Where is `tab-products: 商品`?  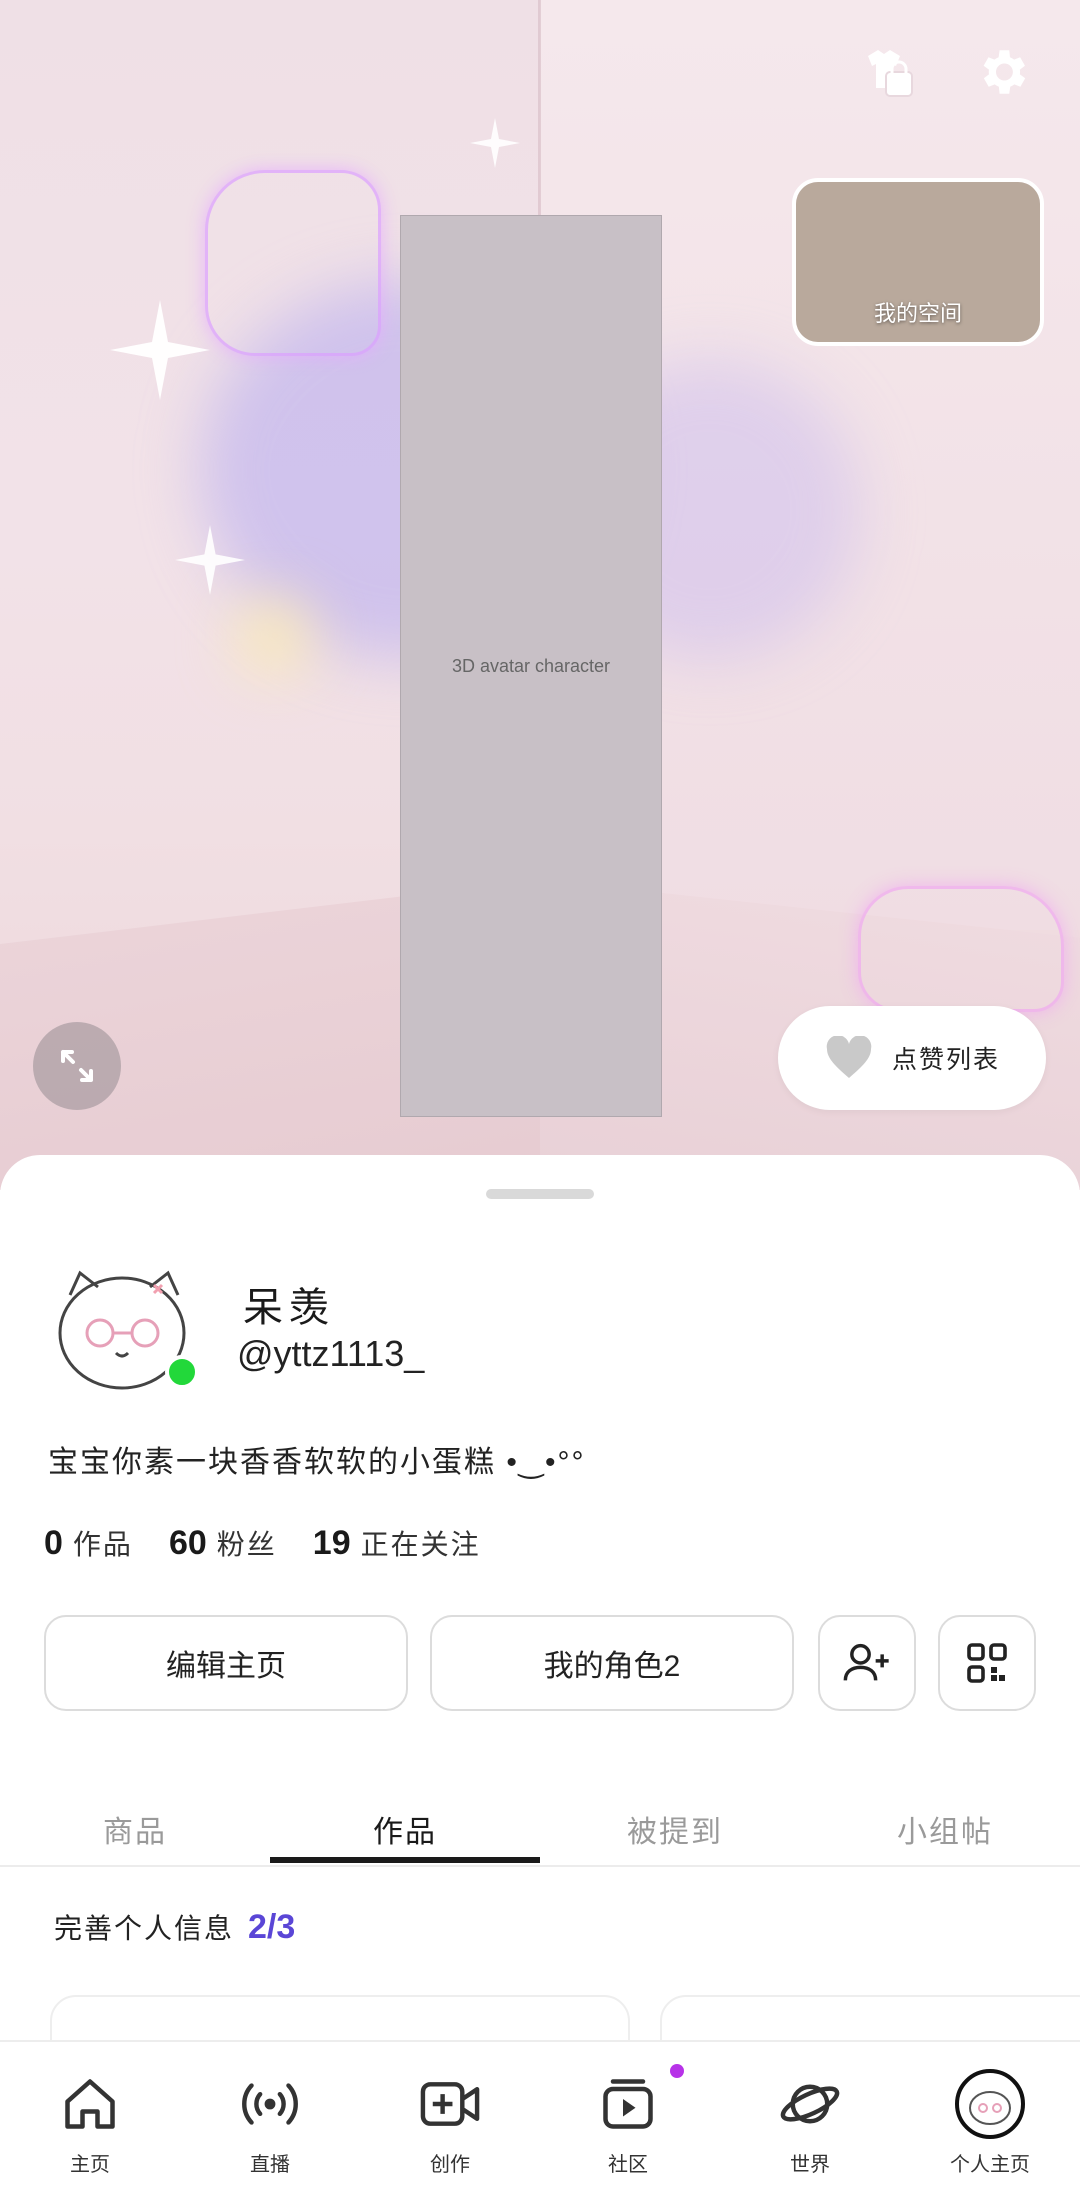
tab-products: 商品 is located at coordinates (135, 1823).